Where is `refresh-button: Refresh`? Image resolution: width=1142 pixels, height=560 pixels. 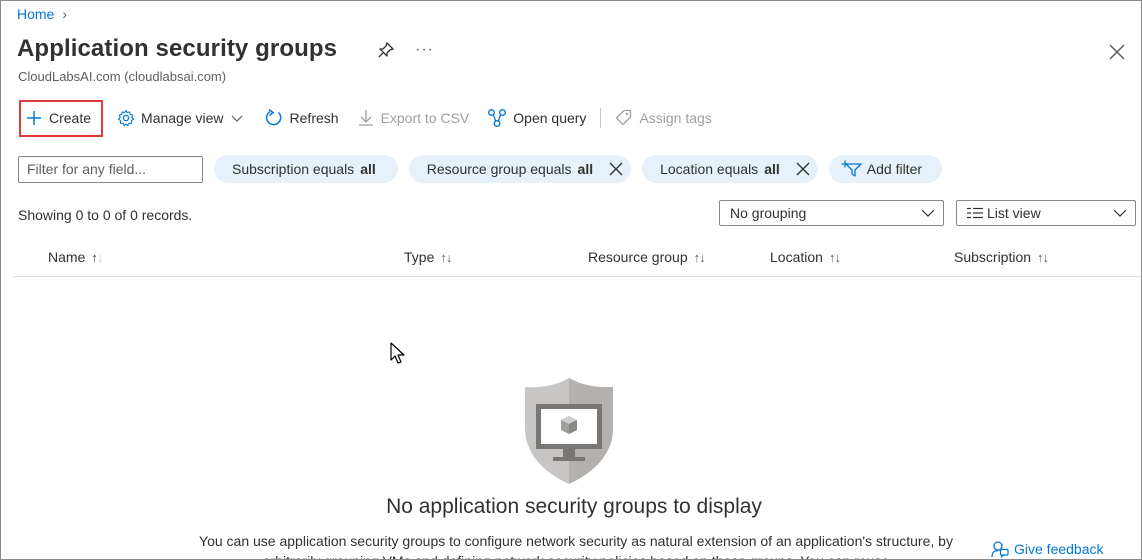 refresh-button: Refresh is located at coordinates (301, 118).